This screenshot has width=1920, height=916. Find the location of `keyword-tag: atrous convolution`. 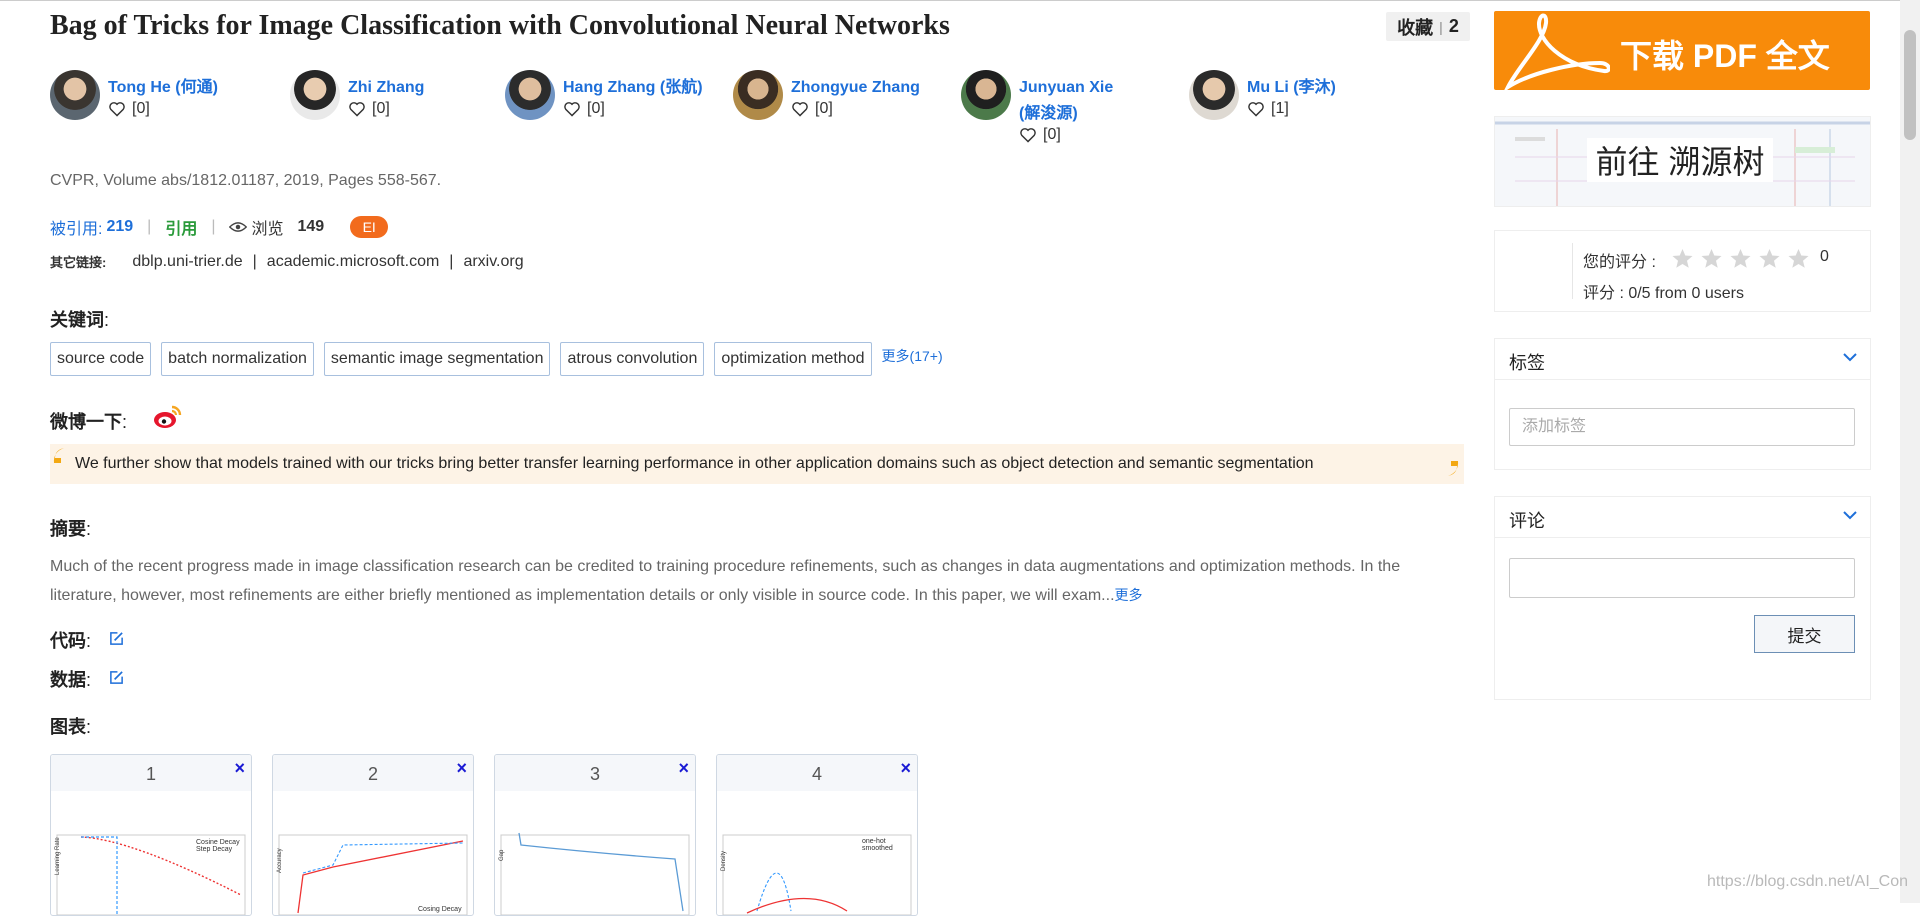

keyword-tag: atrous convolution is located at coordinates (632, 359).